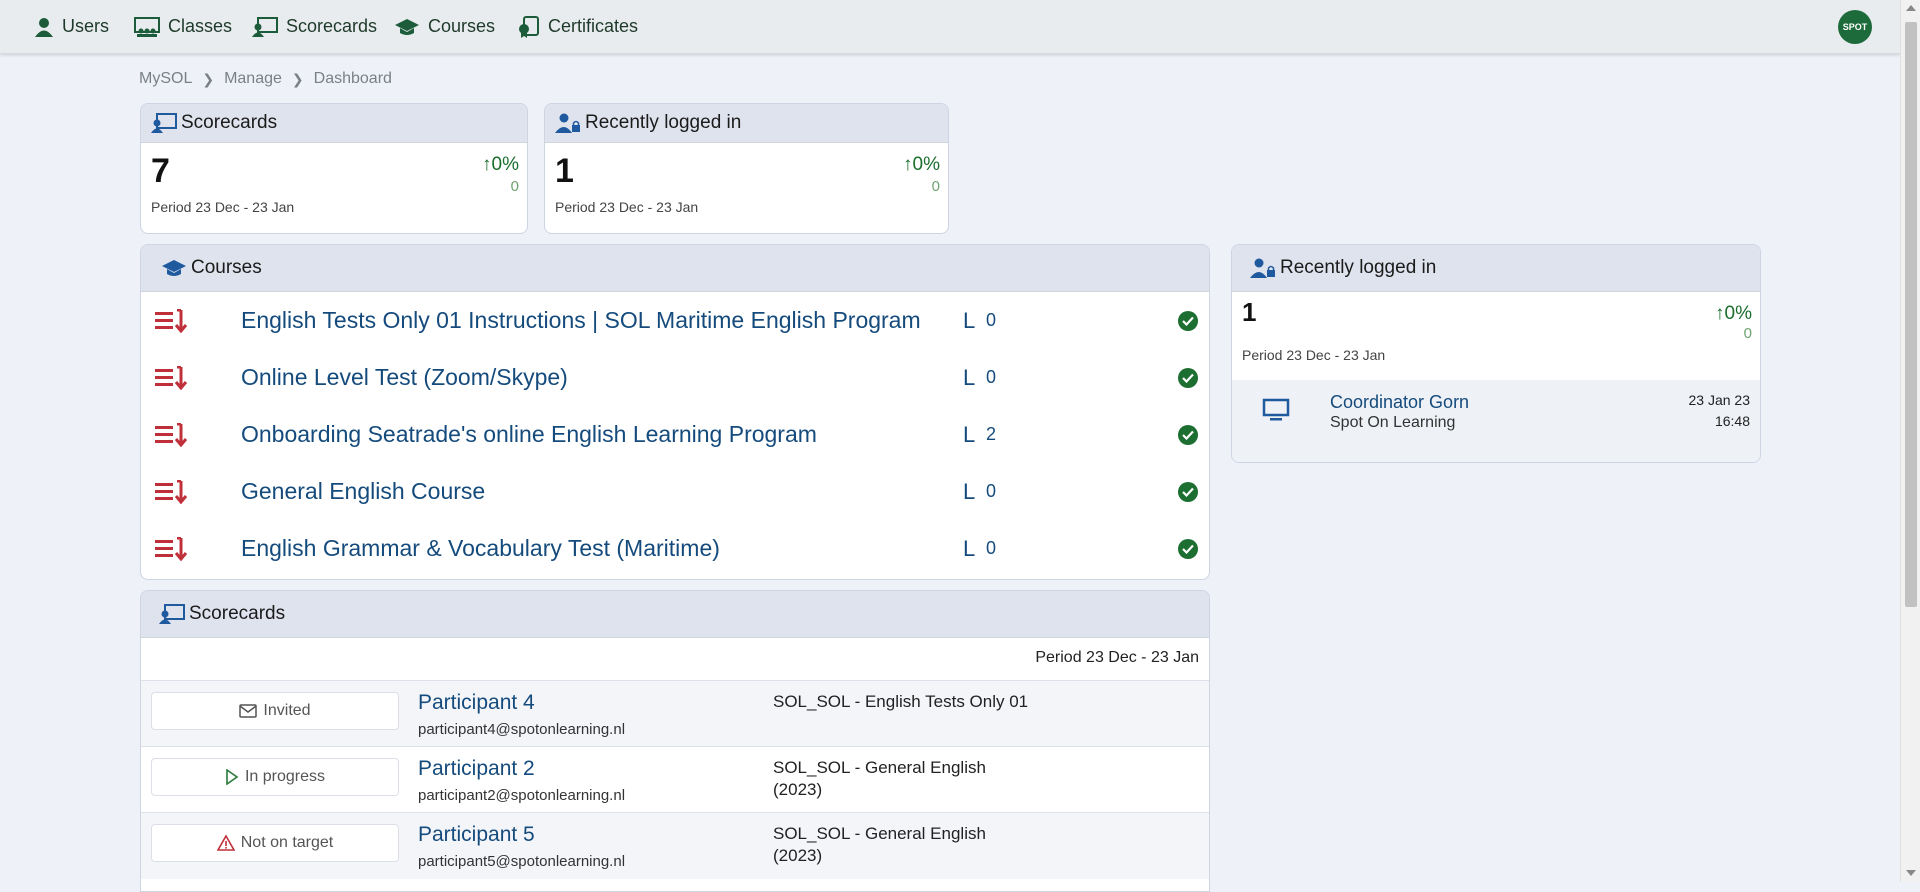 The width and height of the screenshot is (1920, 892). Describe the element at coordinates (522, 795) in the screenshot. I see `participant-email: participant2@spotonlearning.nl` at that location.